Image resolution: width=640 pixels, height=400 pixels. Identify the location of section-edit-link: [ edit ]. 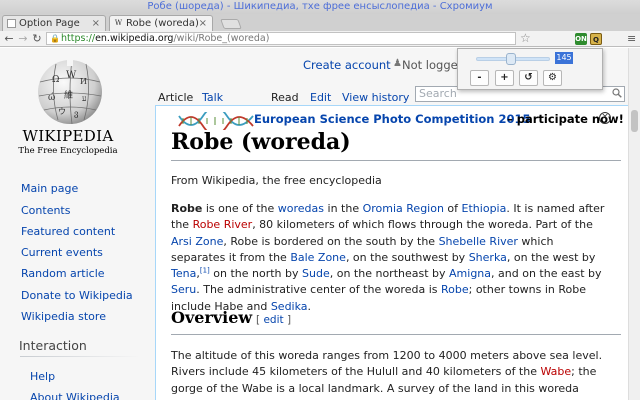
(273, 320).